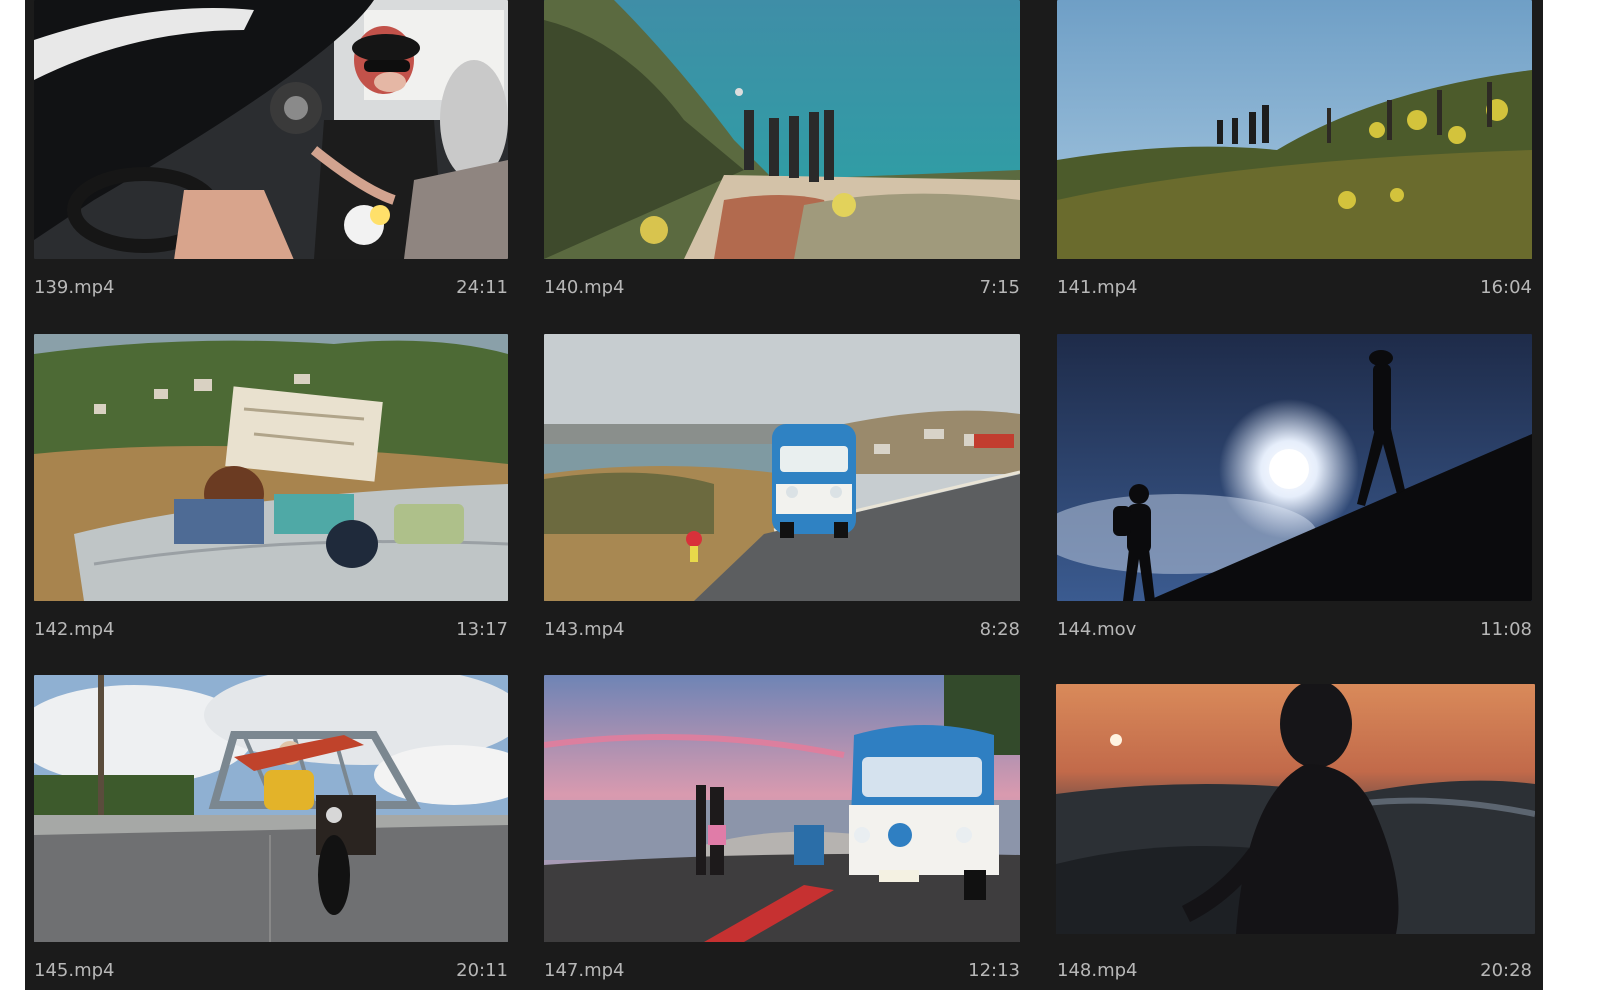 The width and height of the screenshot is (1600, 990). What do you see at coordinates (584, 971) in the screenshot?
I see `clip-filename: 147.mp4` at bounding box center [584, 971].